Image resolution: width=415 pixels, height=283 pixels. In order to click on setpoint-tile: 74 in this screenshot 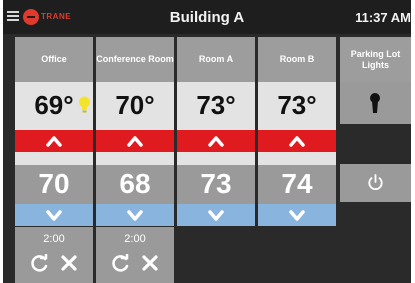, I will do `click(297, 184)`.